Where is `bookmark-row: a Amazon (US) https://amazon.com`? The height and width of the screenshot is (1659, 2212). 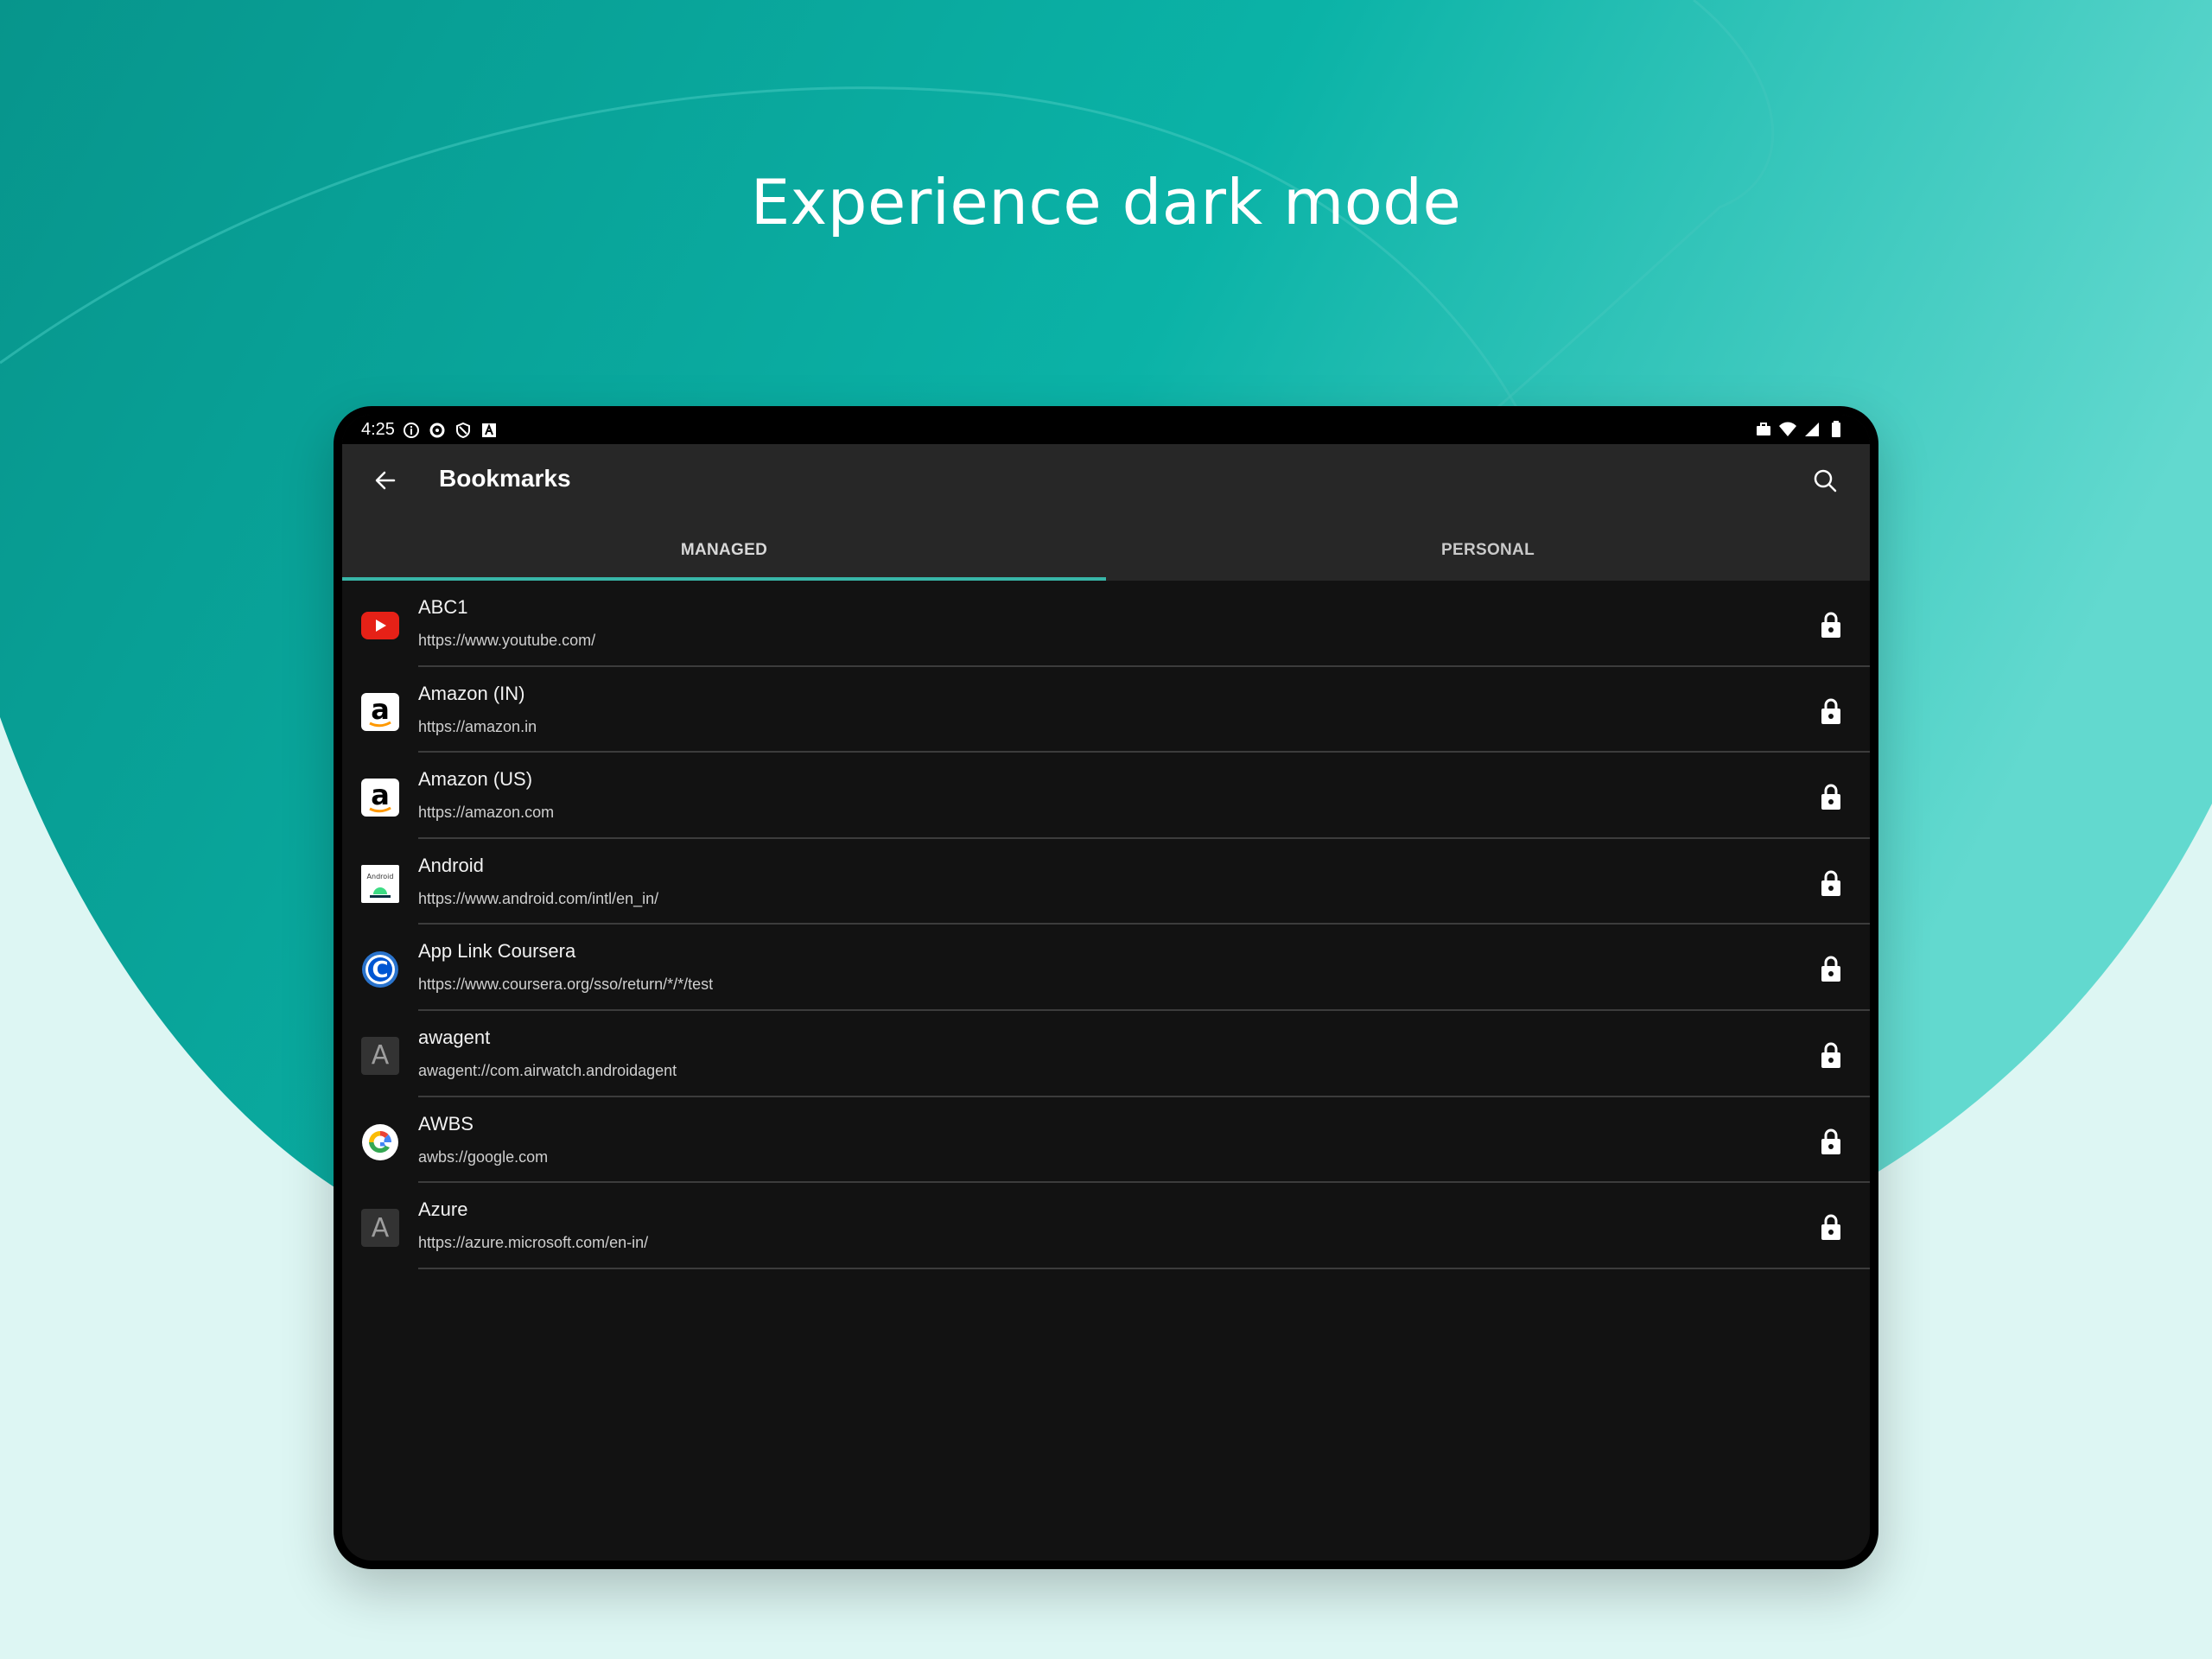
bookmark-row: a Amazon (US) https://amazon.com is located at coordinates (1106, 796).